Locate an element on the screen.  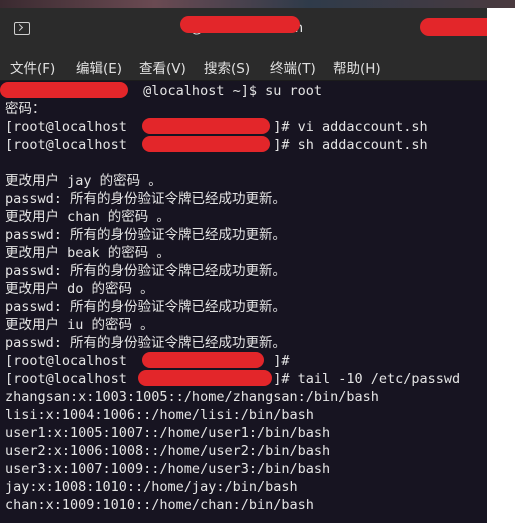
terminal-line: 更改用户 chan 的密码 。 is located at coordinates (87, 217).